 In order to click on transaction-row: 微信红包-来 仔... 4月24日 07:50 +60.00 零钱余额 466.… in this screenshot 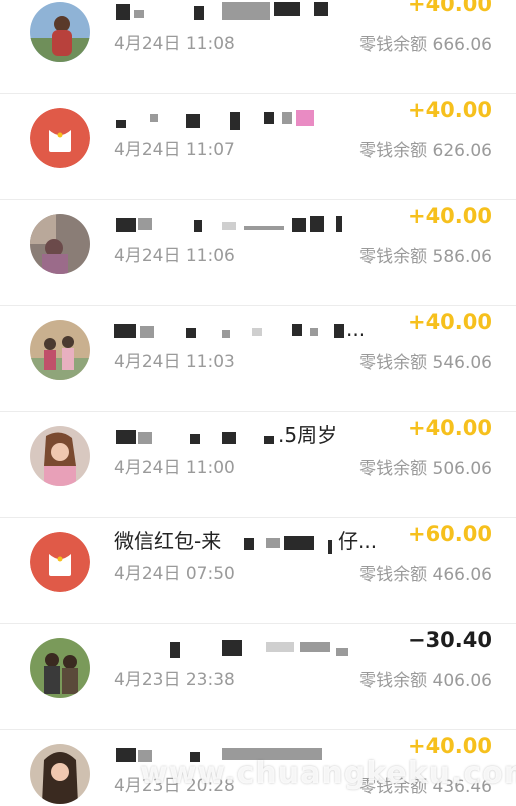, I will do `click(258, 571)`.